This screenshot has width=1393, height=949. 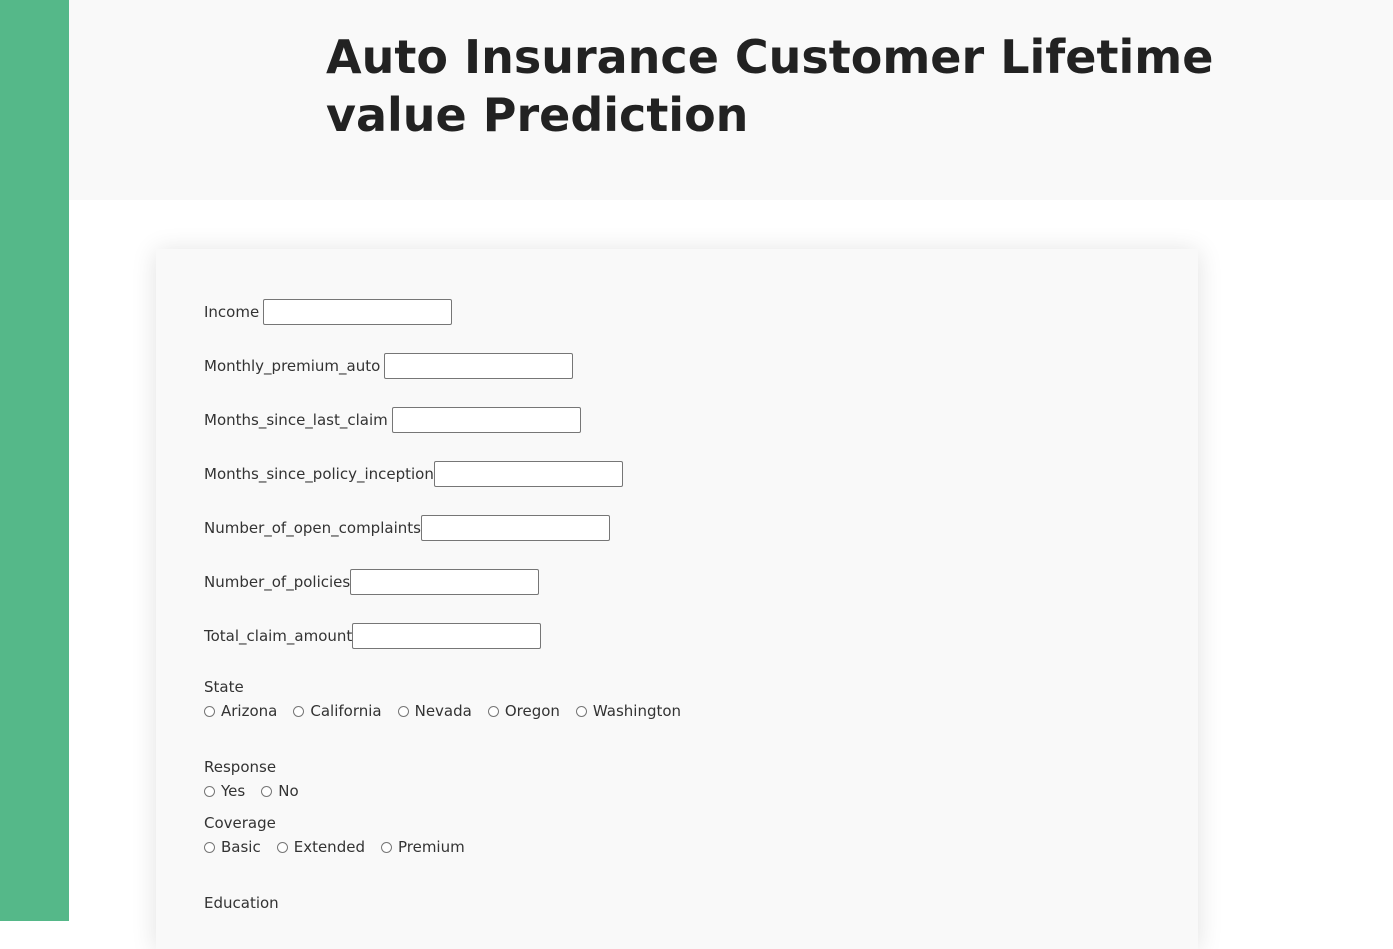 What do you see at coordinates (240, 767) in the screenshot?
I see `response-label: Response` at bounding box center [240, 767].